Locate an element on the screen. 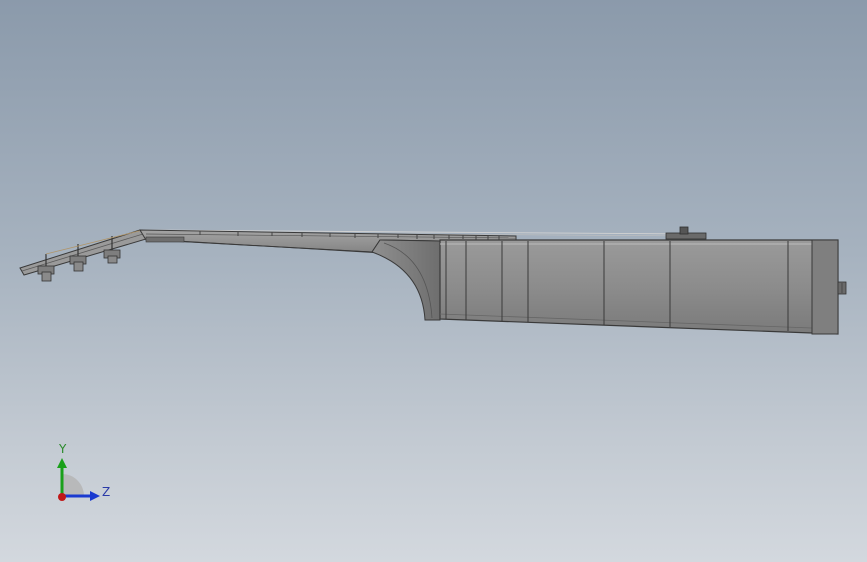 This screenshot has width=867, height=562. bridge is located at coordinates (686, 233).